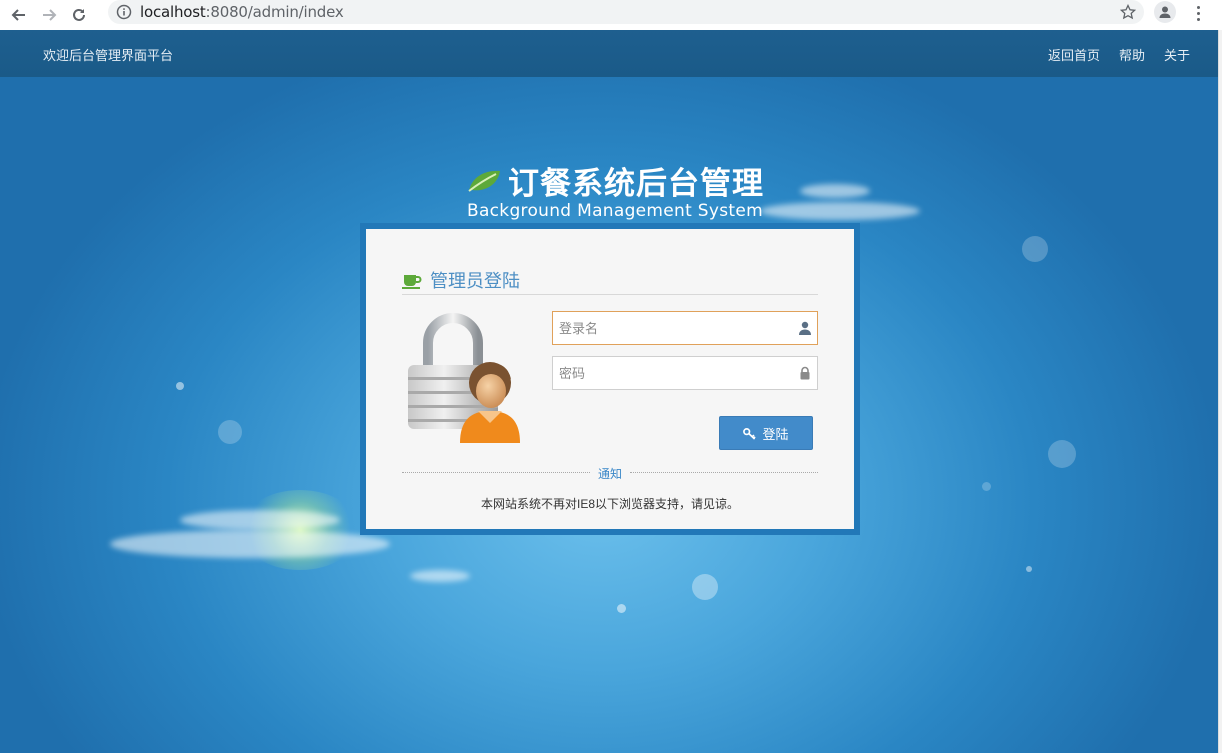 This screenshot has width=1222, height=753. What do you see at coordinates (1220, 391) in the screenshot?
I see `scrollbar` at bounding box center [1220, 391].